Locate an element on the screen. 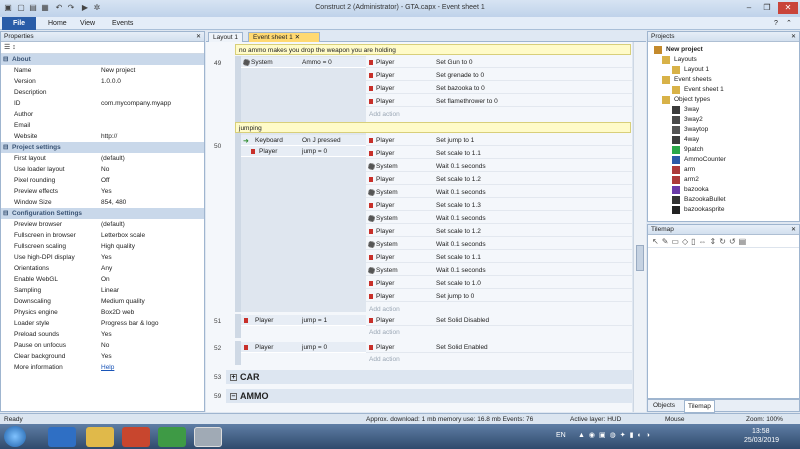 This screenshot has height=449, width=800. tab-layout-1: Layout 1 is located at coordinates (225, 37).